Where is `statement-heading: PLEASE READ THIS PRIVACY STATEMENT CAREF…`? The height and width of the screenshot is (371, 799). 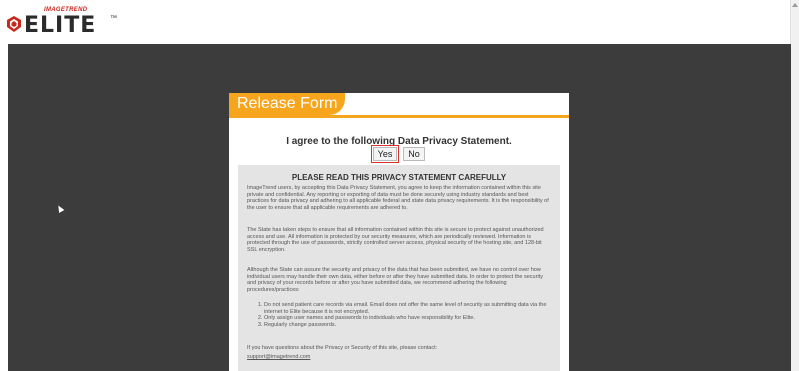 statement-heading: PLEASE READ THIS PRIVACY STATEMENT CAREF… is located at coordinates (399, 177).